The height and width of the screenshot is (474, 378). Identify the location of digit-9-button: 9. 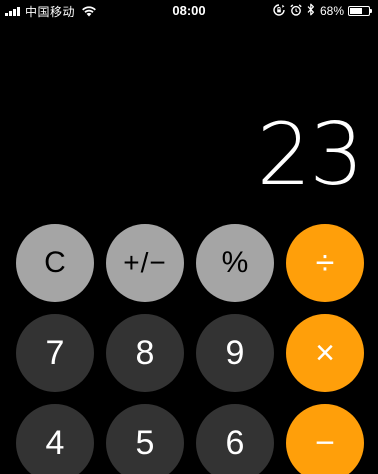
(235, 353).